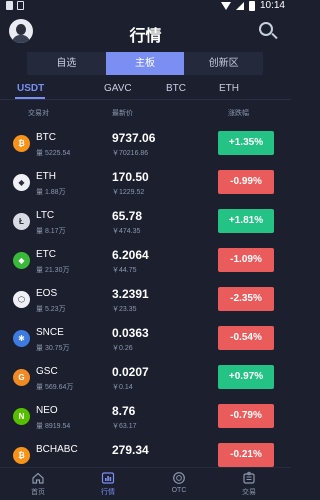 This screenshot has height=500, width=320. Describe the element at coordinates (55, 387) in the screenshot. I see `coin-volume: 量 569.64万` at that location.